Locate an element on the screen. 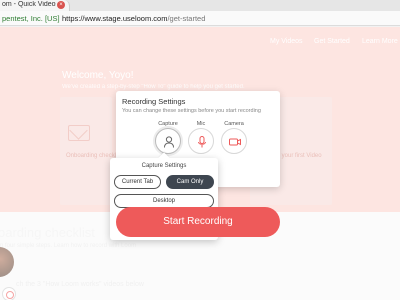 The width and height of the screenshot is (400, 300). capture-option-label: Capture is located at coordinates (168, 124).